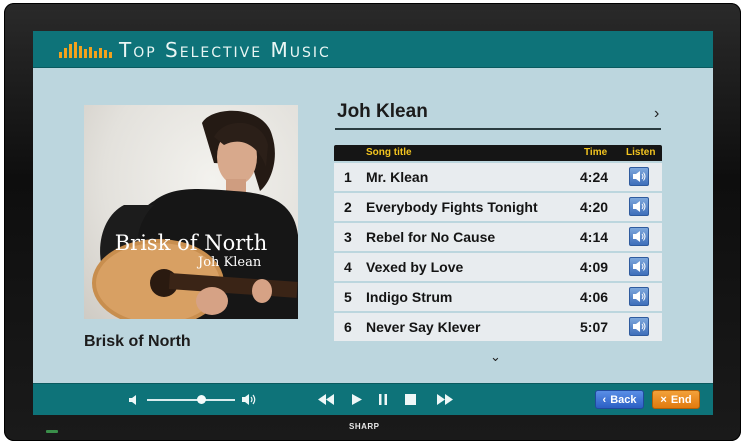 The width and height of the screenshot is (745, 445). Describe the element at coordinates (134, 400) in the screenshot. I see `volume-low-icon` at that location.